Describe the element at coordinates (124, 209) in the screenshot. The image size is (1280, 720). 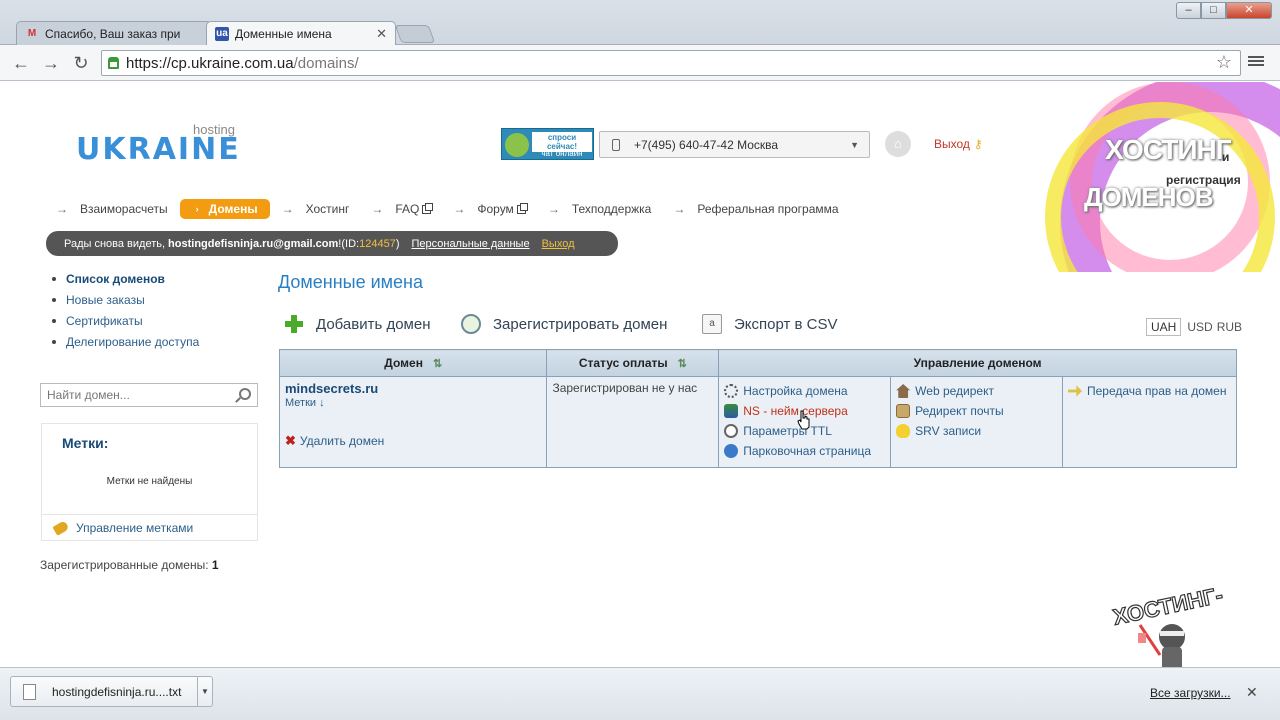
I see `nav-item-label: Взаиморасчеты` at that location.